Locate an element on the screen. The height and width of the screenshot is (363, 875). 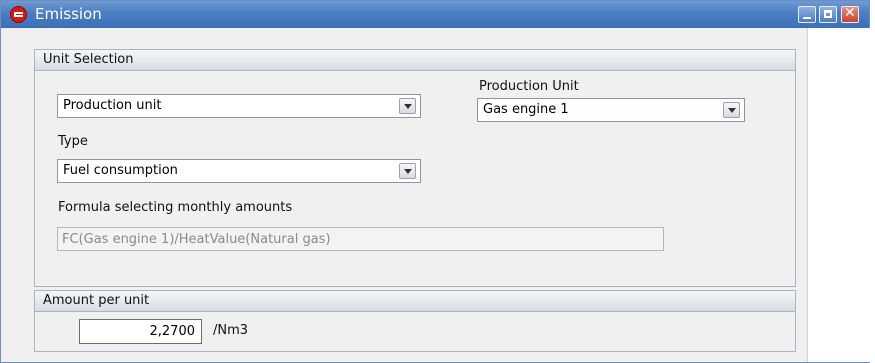
window-title: Emission is located at coordinates (68, 14).